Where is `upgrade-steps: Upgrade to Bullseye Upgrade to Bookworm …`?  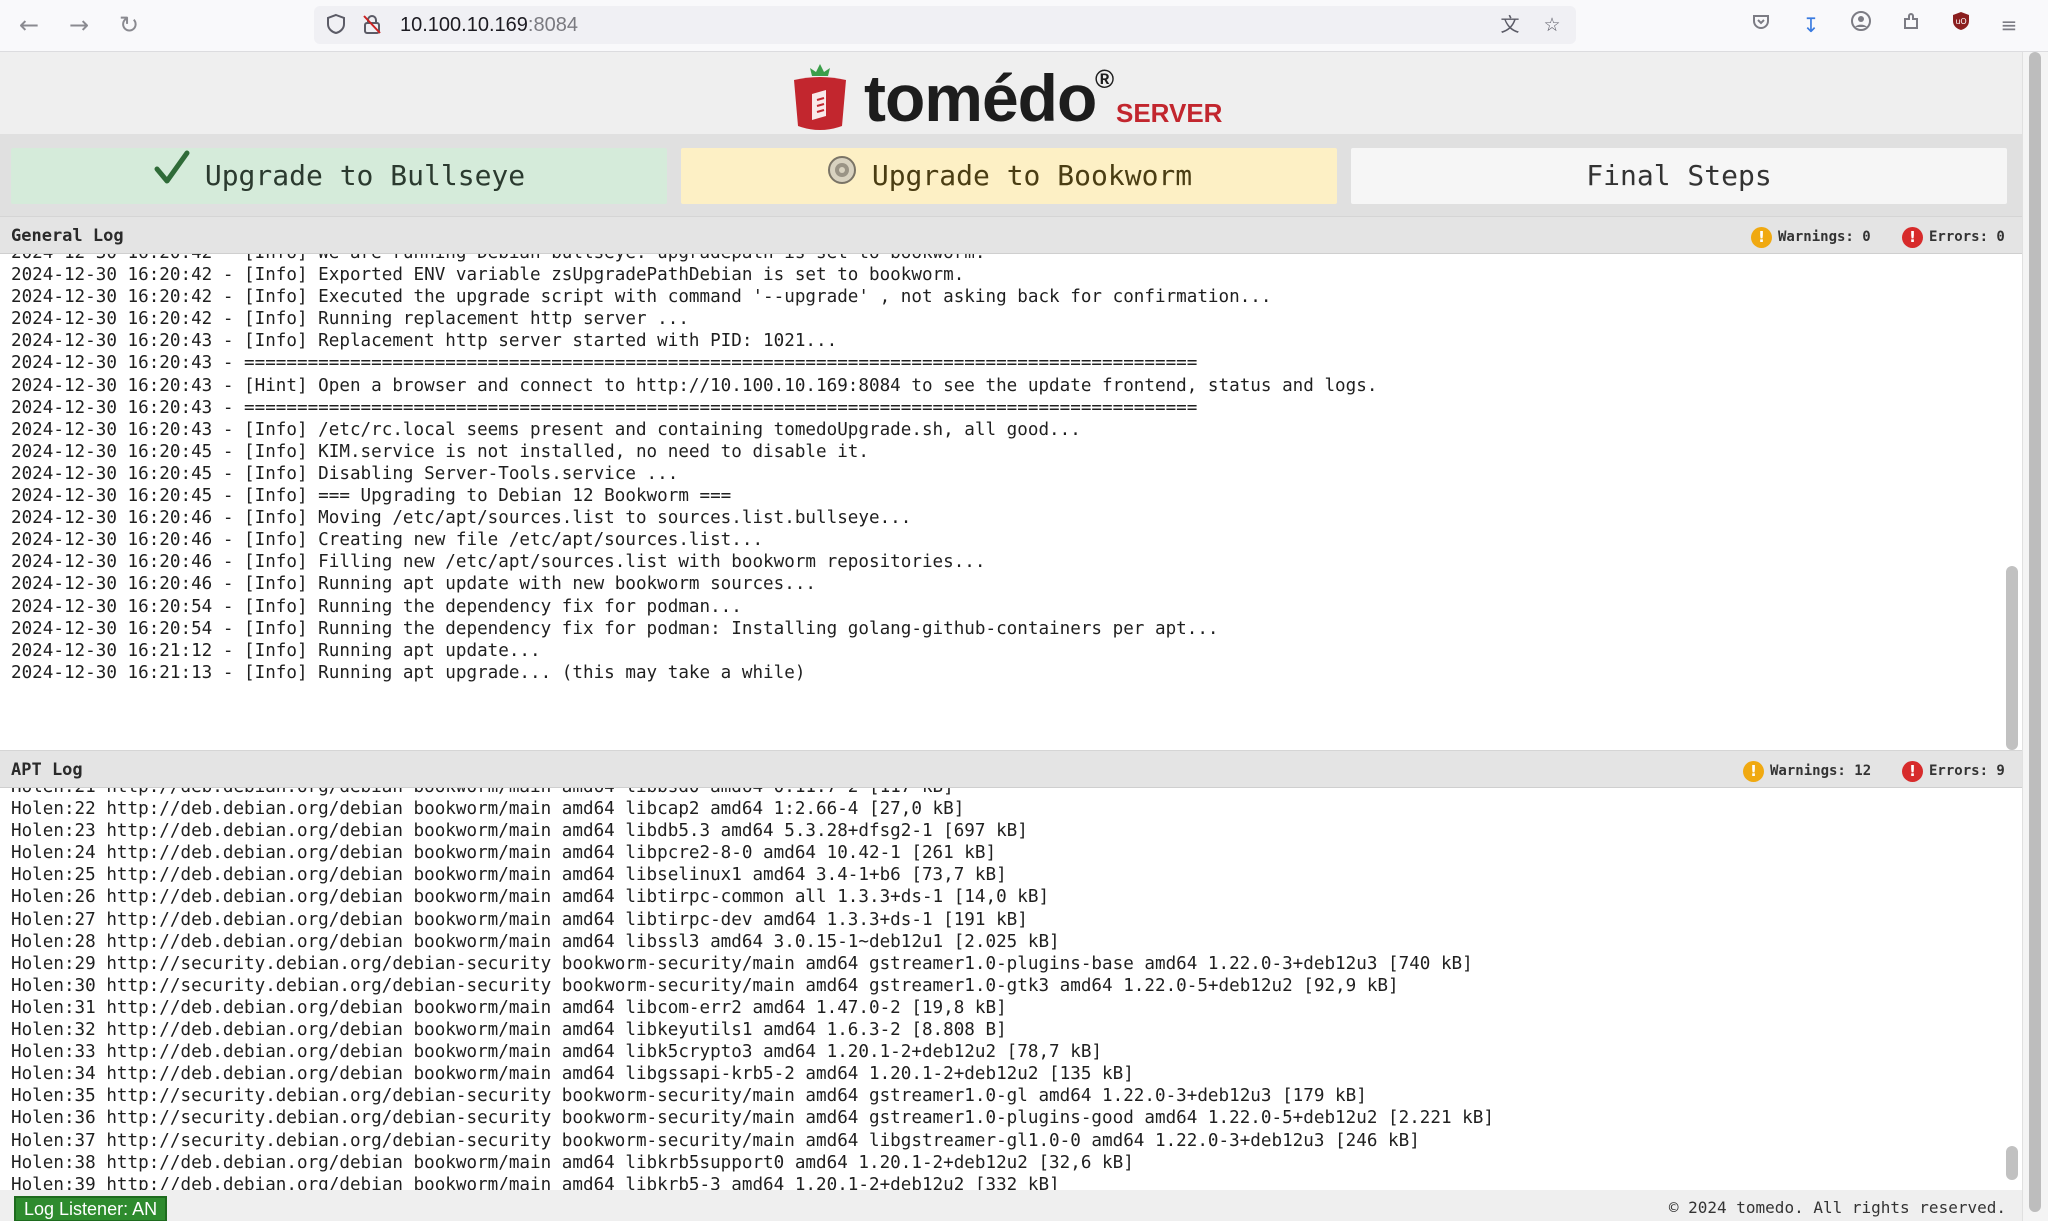
upgrade-steps: Upgrade to Bullseye Upgrade to Bookworm … is located at coordinates (1011, 175).